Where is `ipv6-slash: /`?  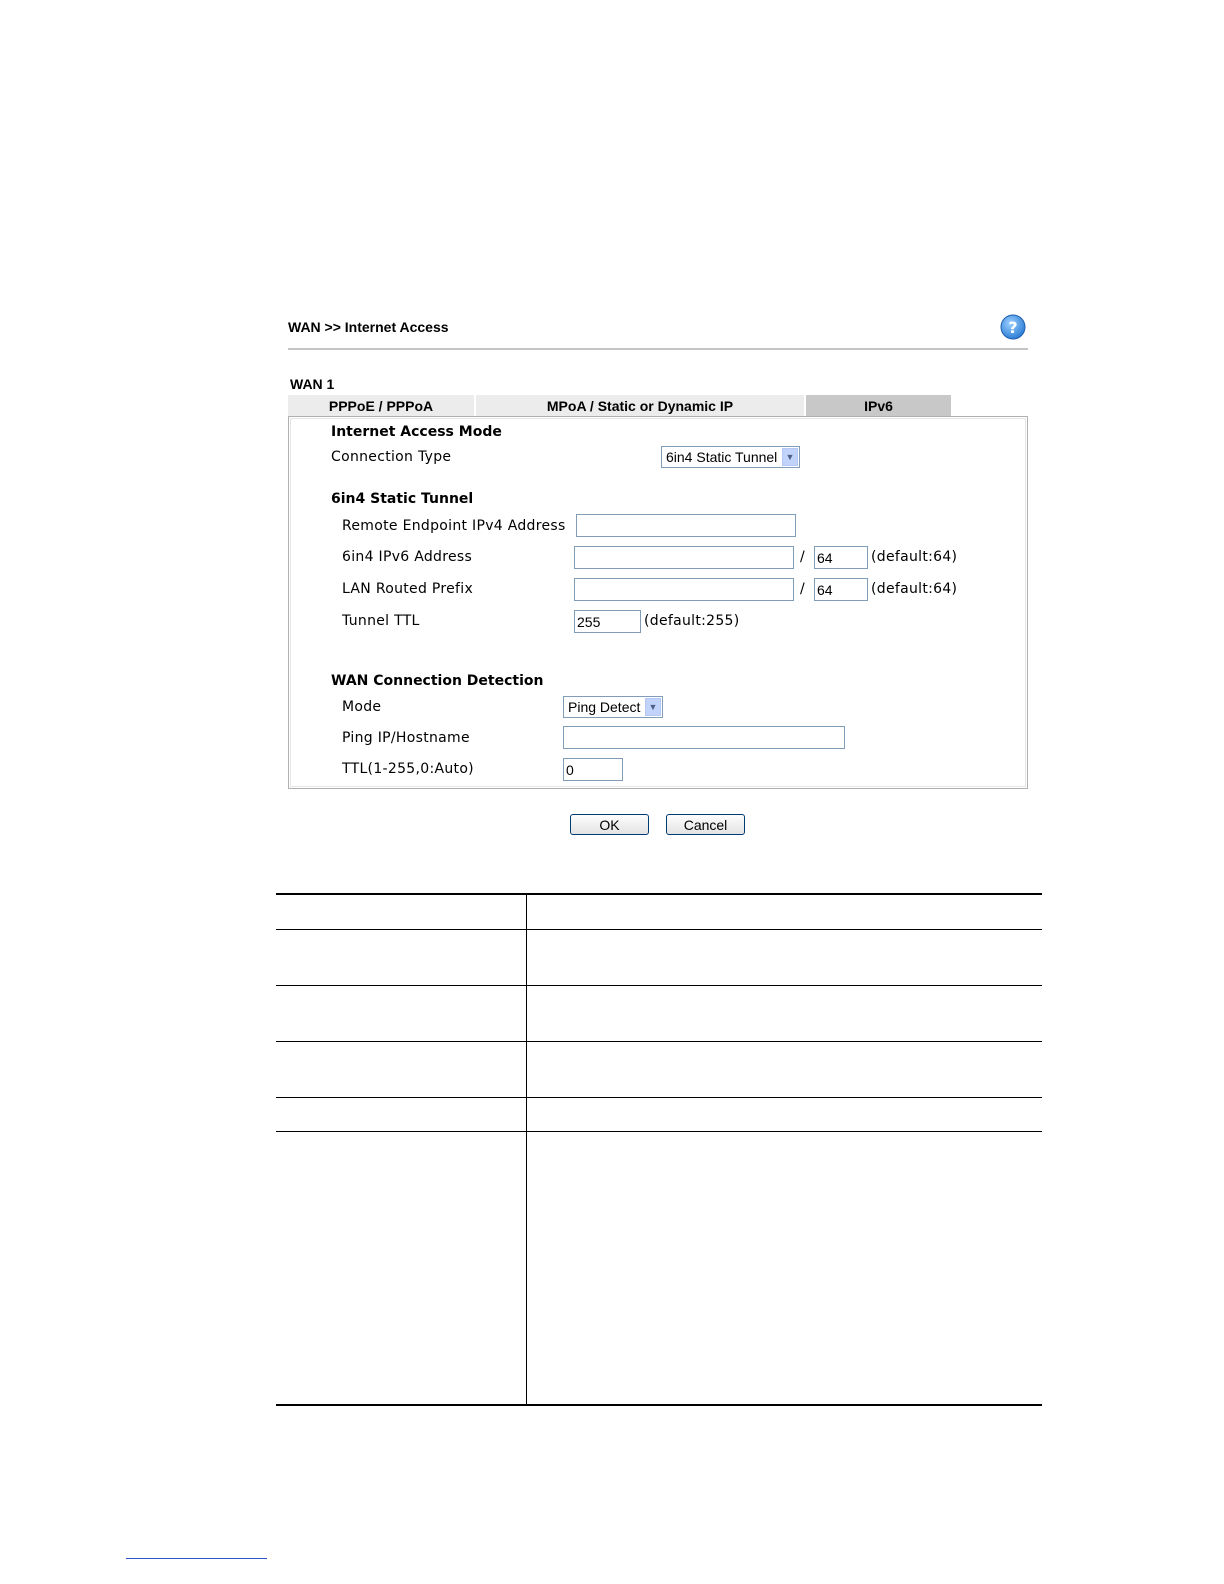
ipv6-slash: / is located at coordinates (803, 557).